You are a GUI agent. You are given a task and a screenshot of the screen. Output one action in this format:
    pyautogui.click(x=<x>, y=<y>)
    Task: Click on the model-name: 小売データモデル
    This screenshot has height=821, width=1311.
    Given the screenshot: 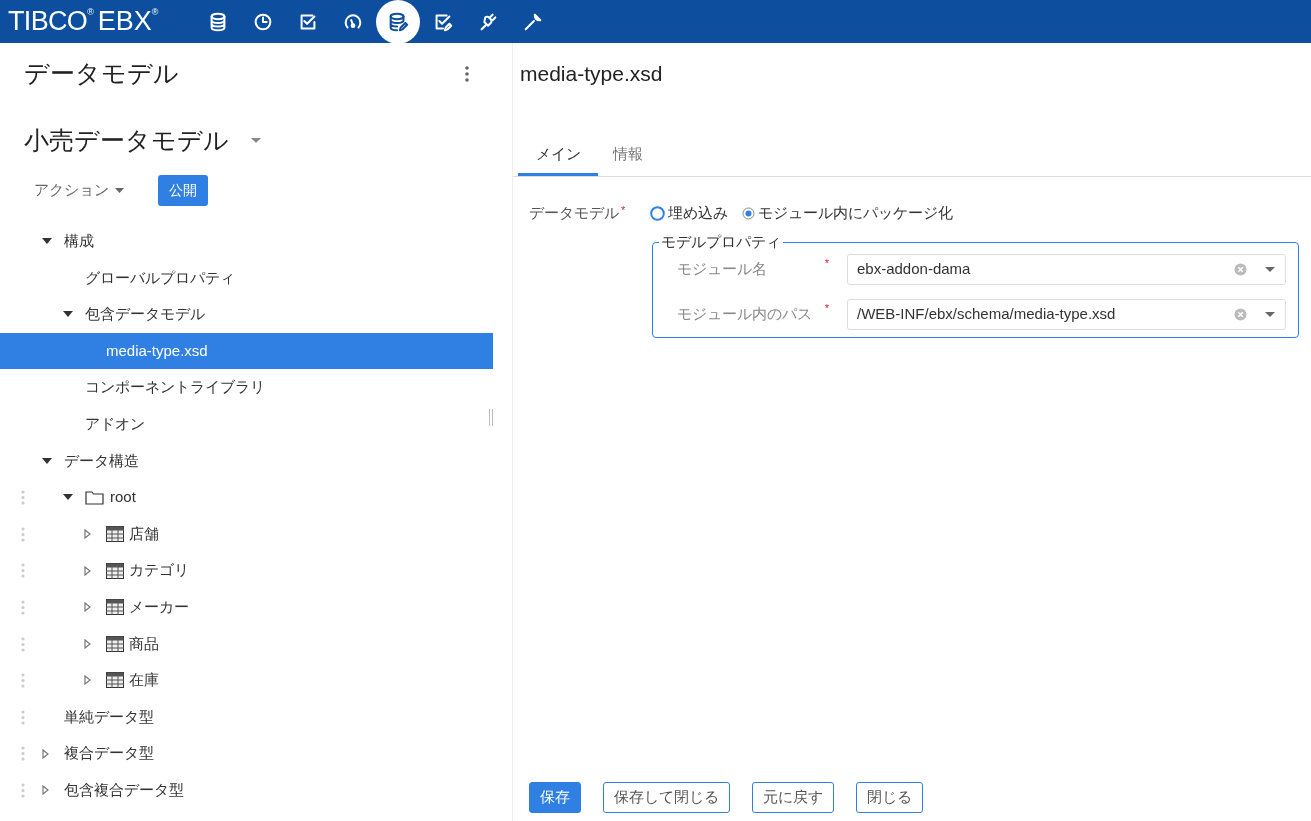 What is the action you would take?
    pyautogui.click(x=126, y=141)
    